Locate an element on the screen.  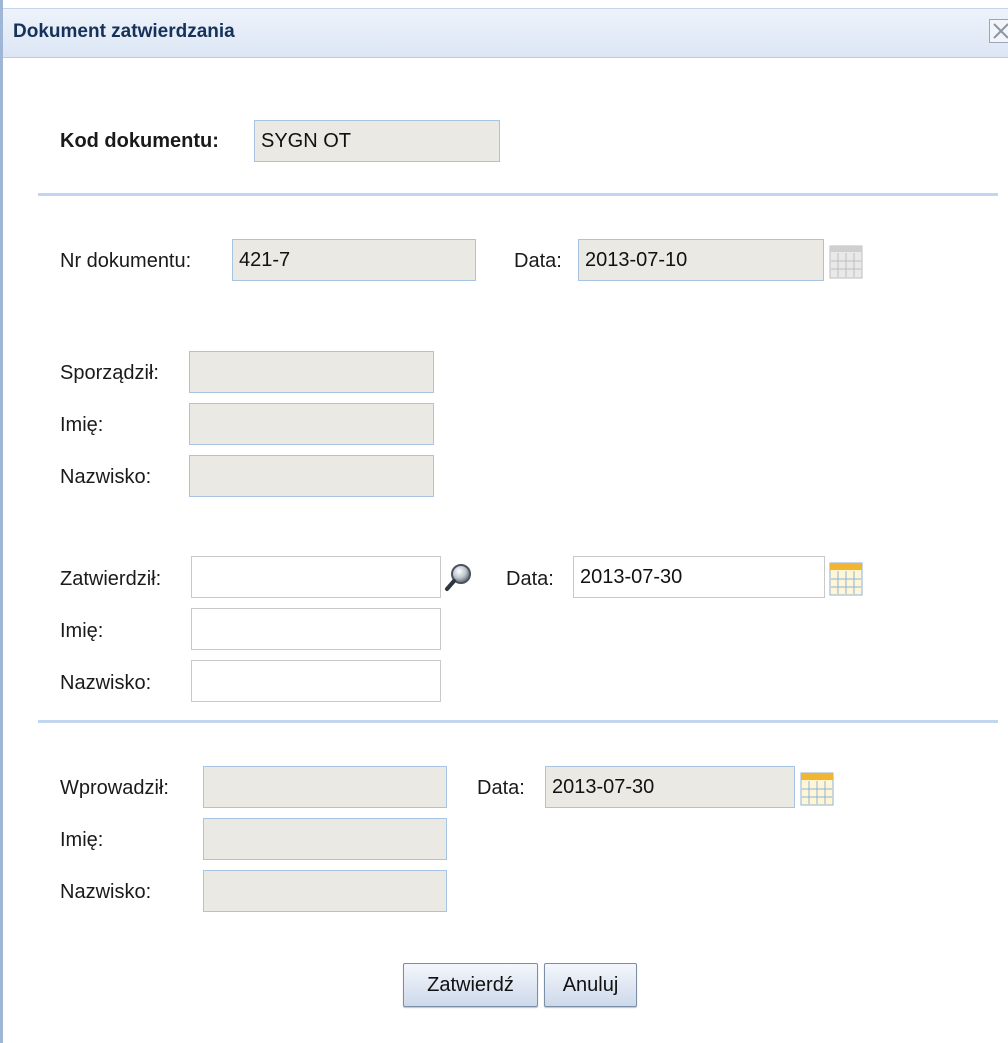
document-code-field is located at coordinates (377, 141).